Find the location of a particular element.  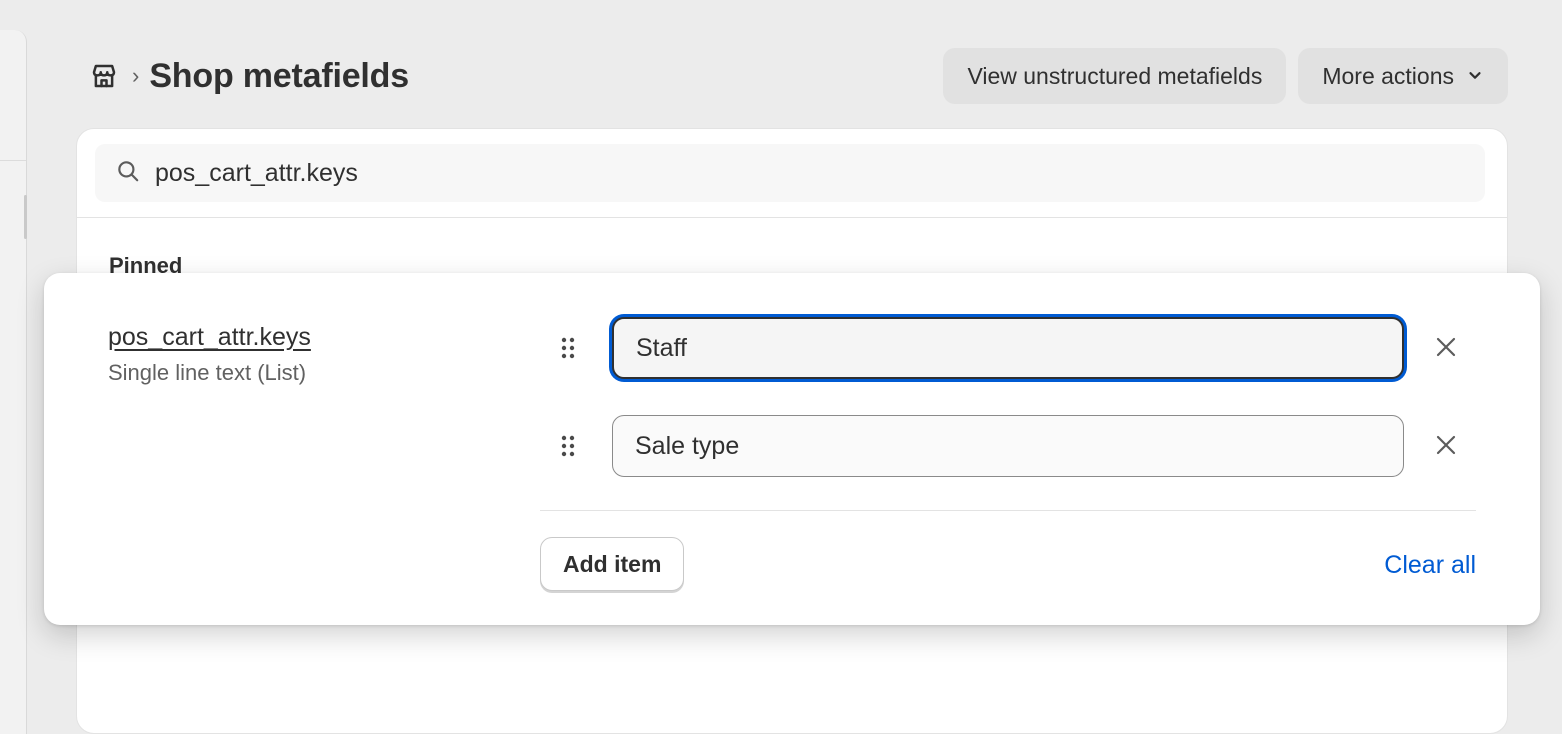

view-unstructured-metafields-label: View unstructured metafields is located at coordinates (1115, 75).